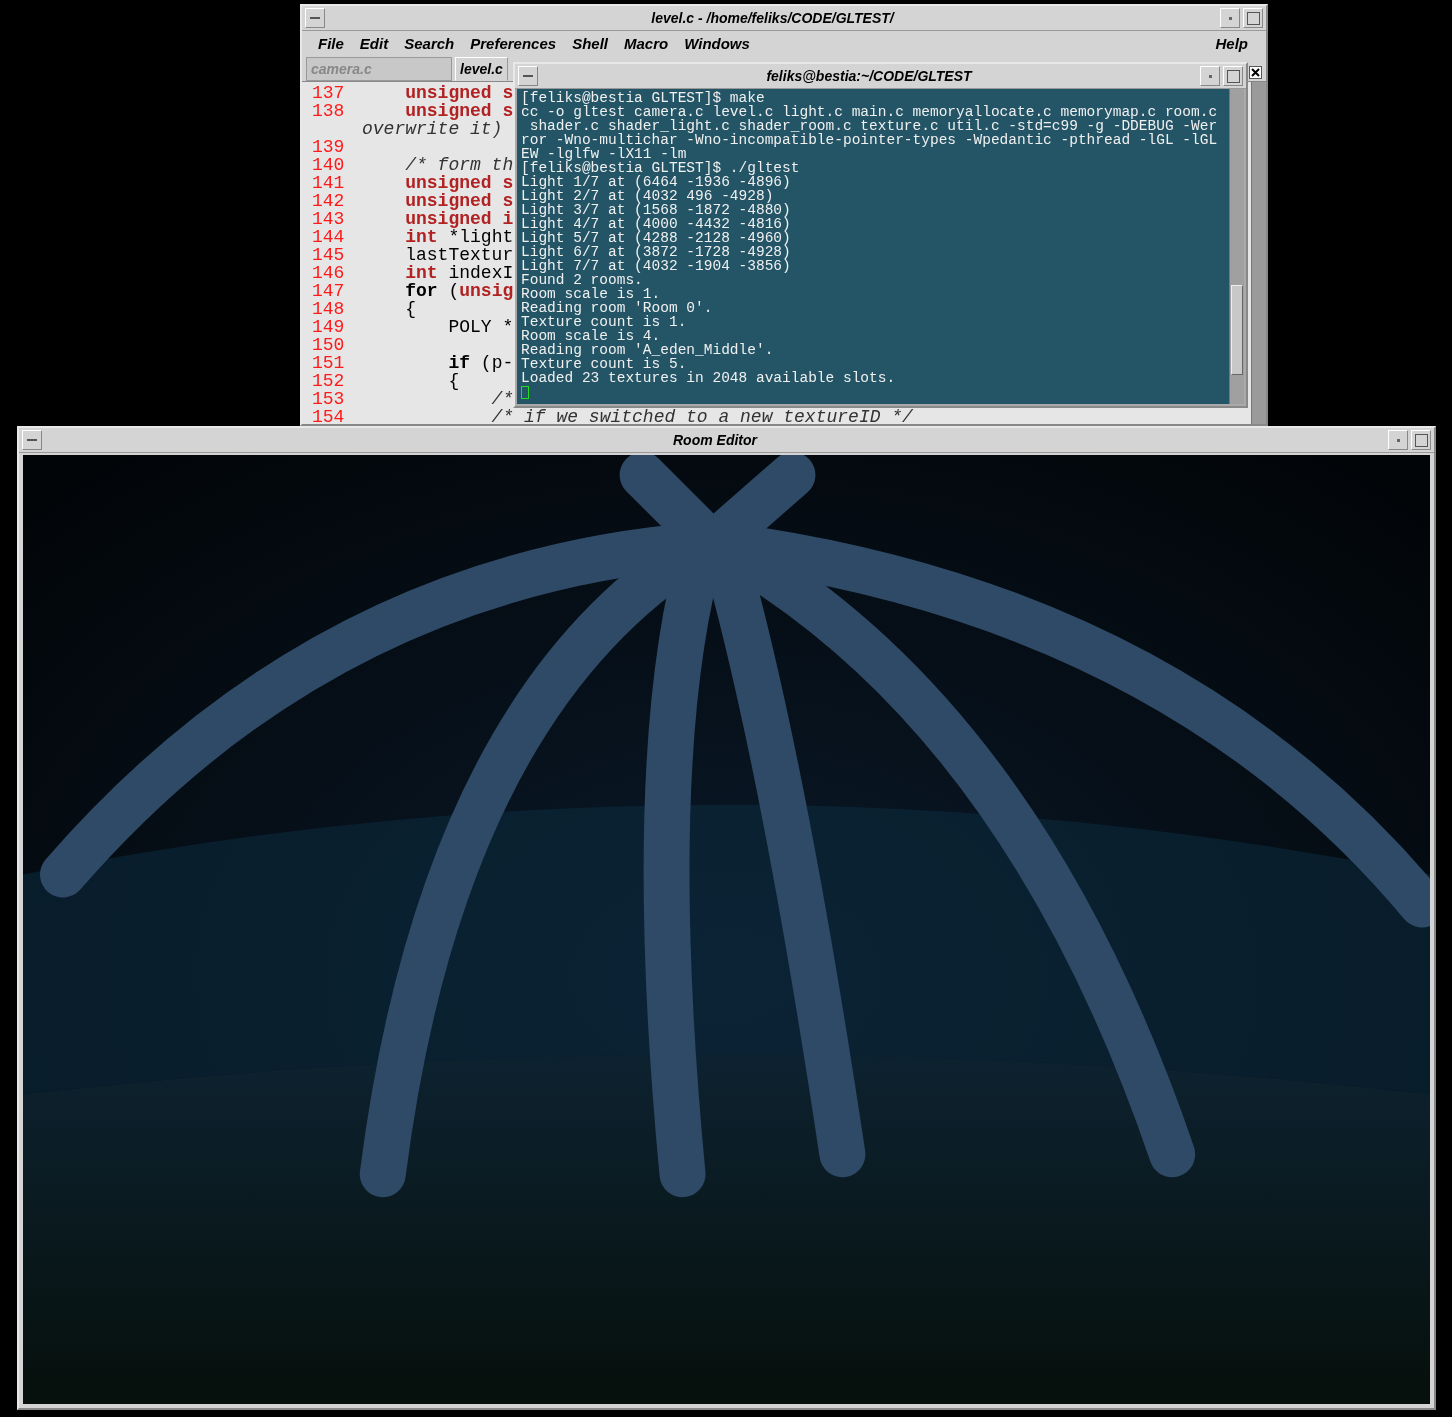 This screenshot has height=1417, width=1452. What do you see at coordinates (661, 168) in the screenshot?
I see `terminal-line: [feliks@bestia GLTEST]$ ./gltest` at bounding box center [661, 168].